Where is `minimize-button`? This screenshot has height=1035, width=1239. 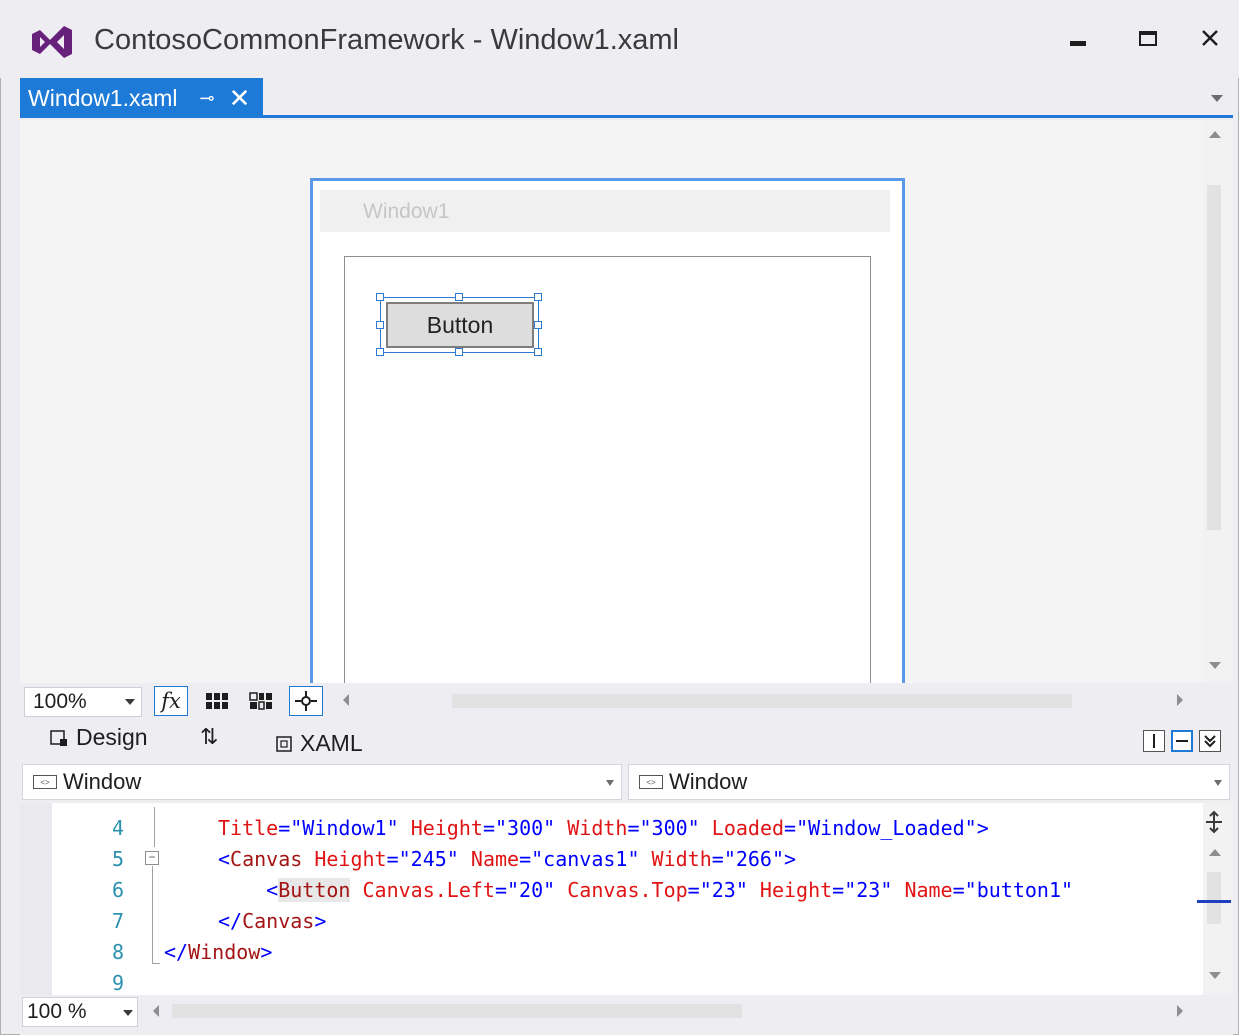
minimize-button is located at coordinates (1078, 38).